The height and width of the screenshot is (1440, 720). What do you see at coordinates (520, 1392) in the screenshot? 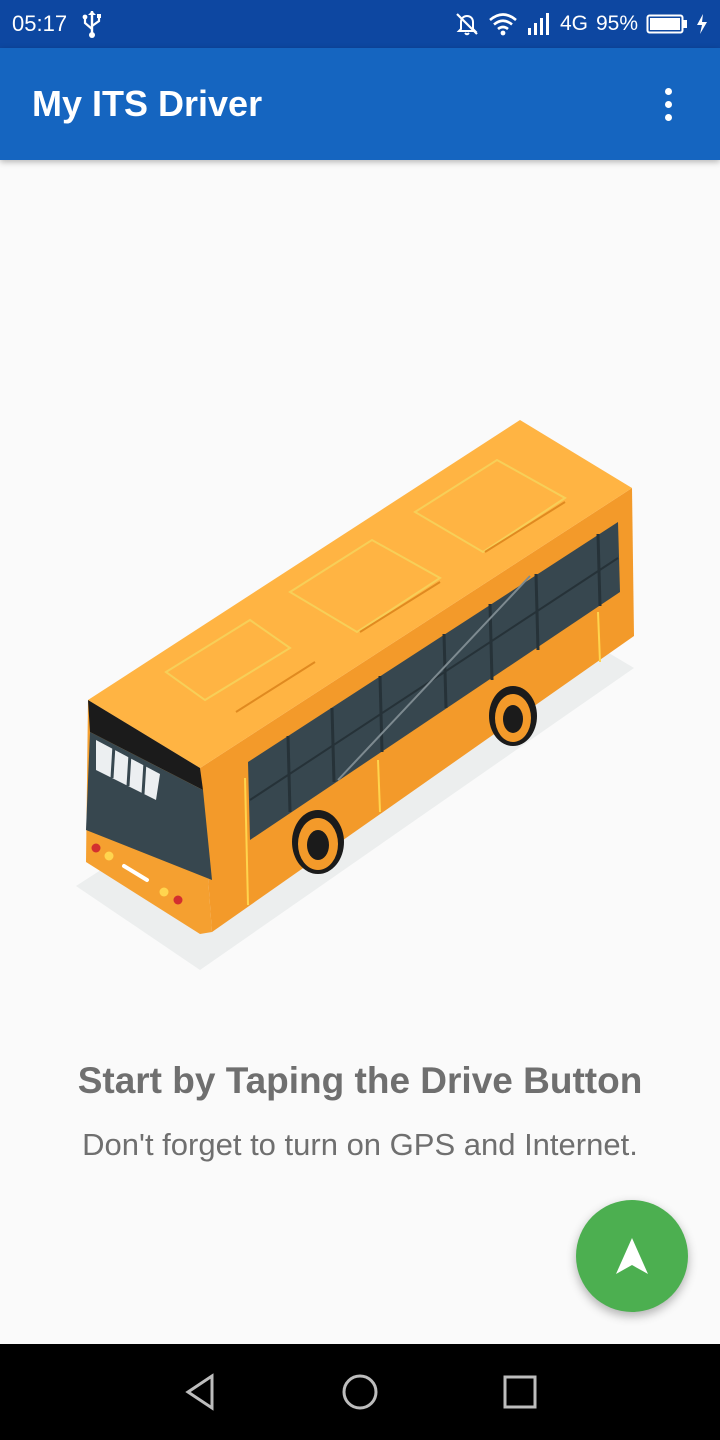
I see `recents-icon` at bounding box center [520, 1392].